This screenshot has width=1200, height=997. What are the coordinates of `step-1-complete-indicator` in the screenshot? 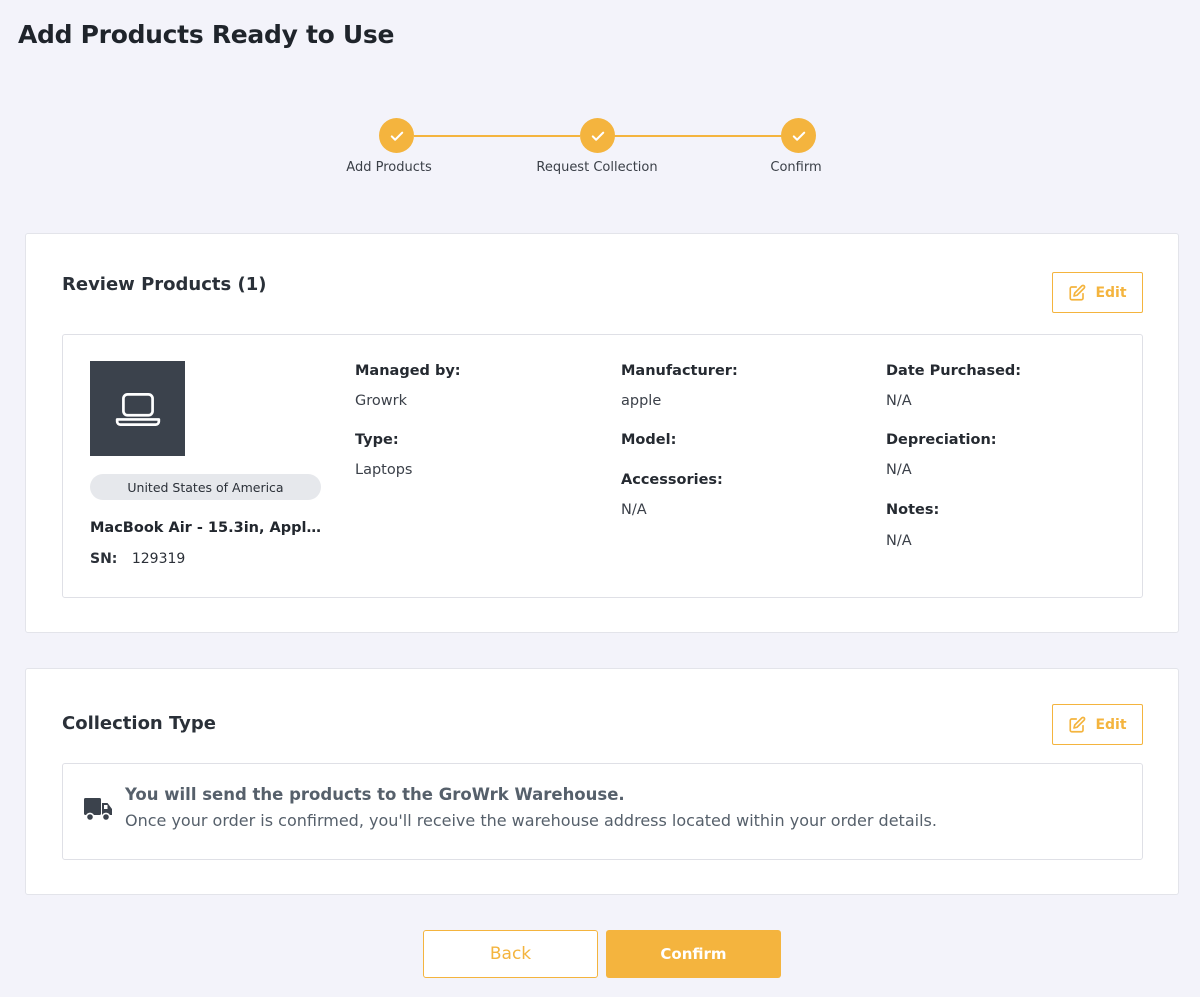 It's located at (396, 135).